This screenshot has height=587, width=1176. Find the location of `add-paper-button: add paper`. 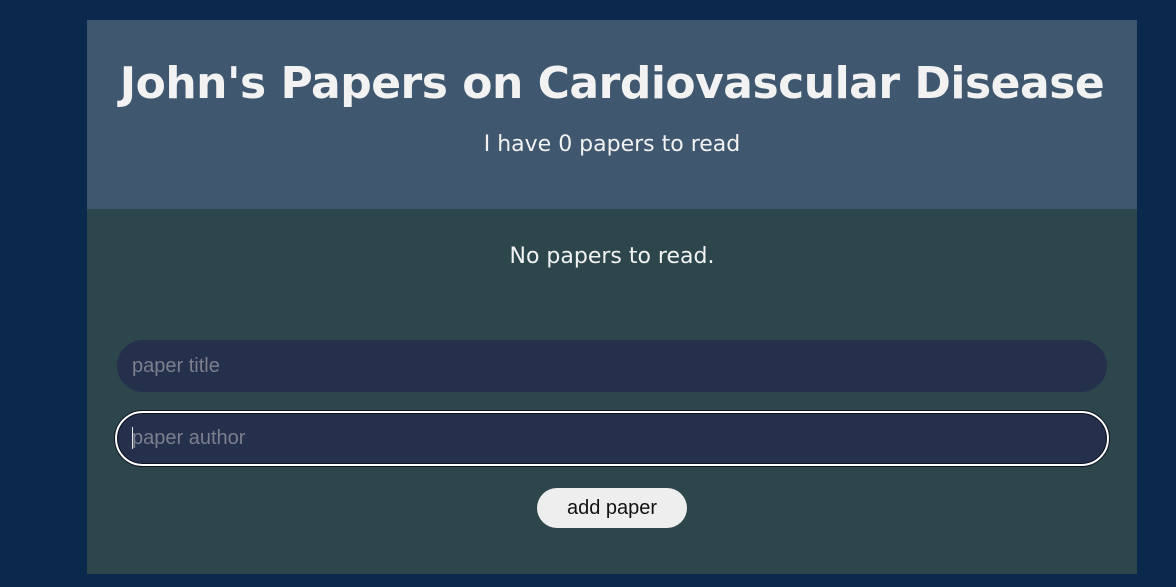

add-paper-button: add paper is located at coordinates (612, 508).